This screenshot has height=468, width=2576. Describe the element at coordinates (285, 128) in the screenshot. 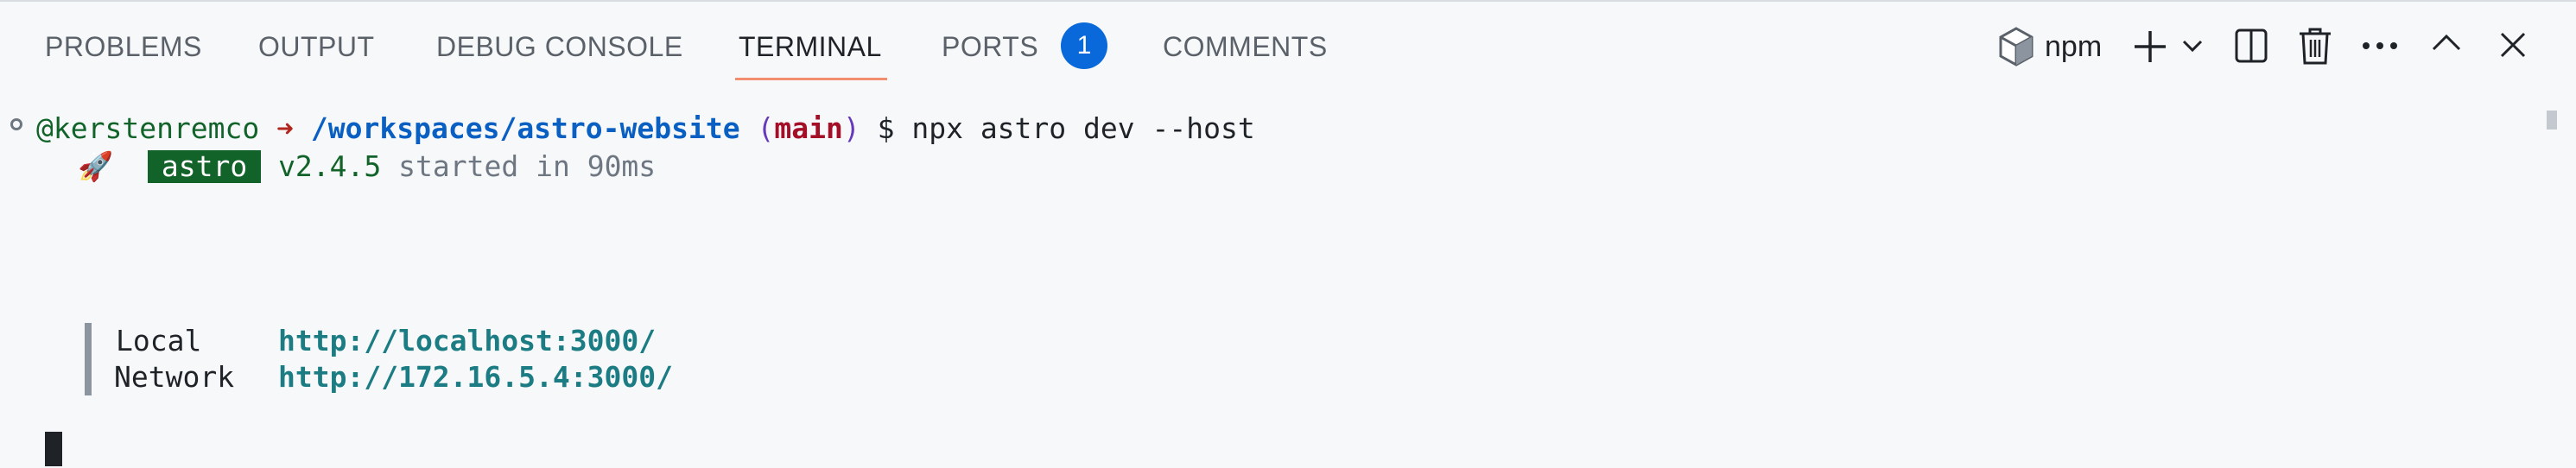

I see `prompt-arrow: ➜` at that location.